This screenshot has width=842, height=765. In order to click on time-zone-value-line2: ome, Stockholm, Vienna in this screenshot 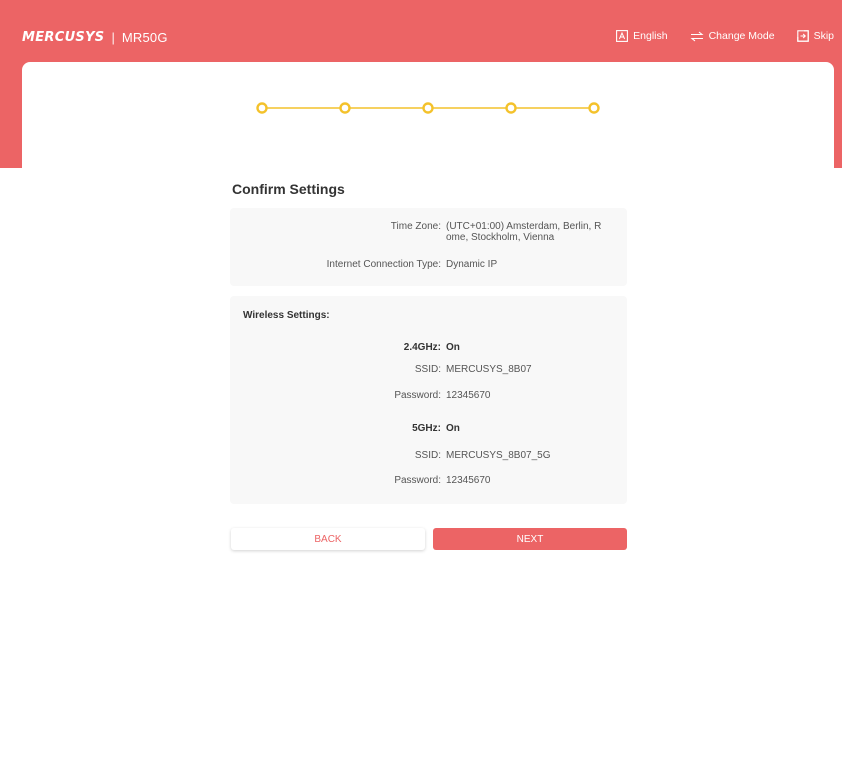, I will do `click(500, 237)`.